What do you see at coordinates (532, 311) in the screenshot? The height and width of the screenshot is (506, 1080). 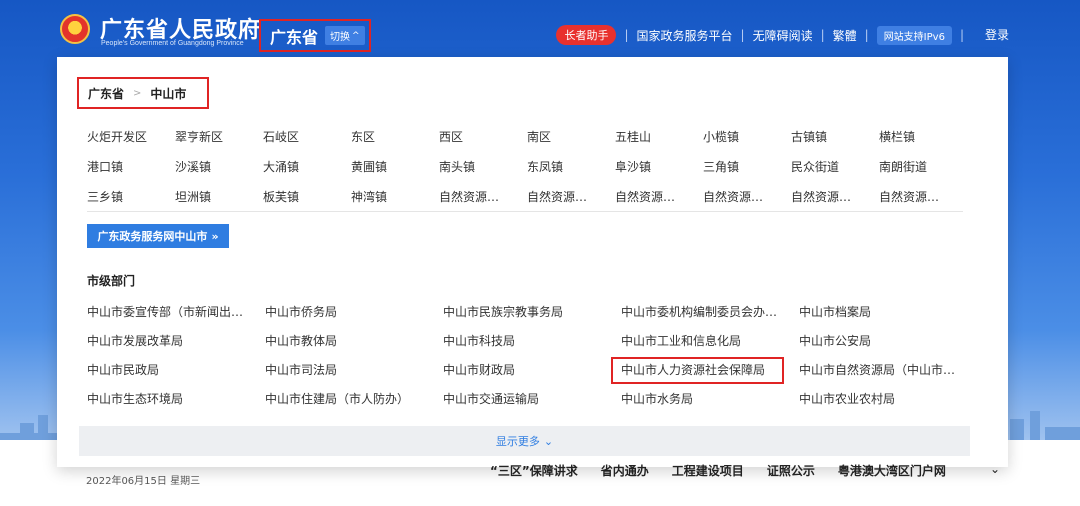 I see `department-link: 中山市民族宗教事务局` at bounding box center [532, 311].